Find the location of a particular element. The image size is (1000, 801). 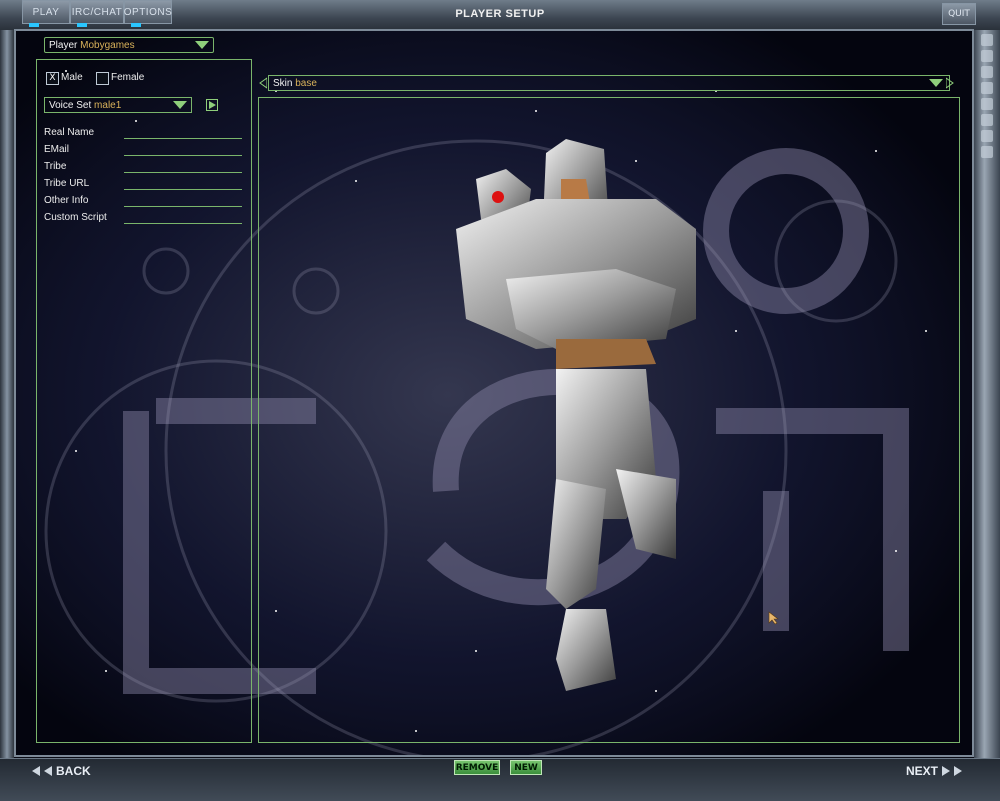

left-rail is located at coordinates (7, 394).